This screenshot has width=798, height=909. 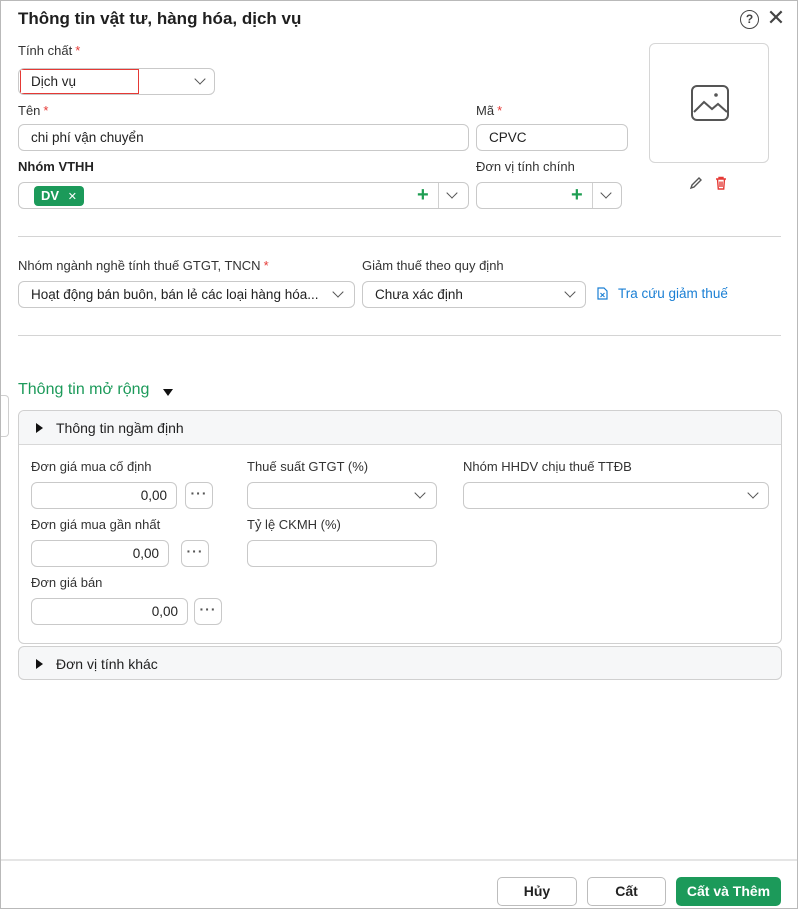 I want to click on default-info-header: Thông tin ngầm định, so click(x=400, y=428).